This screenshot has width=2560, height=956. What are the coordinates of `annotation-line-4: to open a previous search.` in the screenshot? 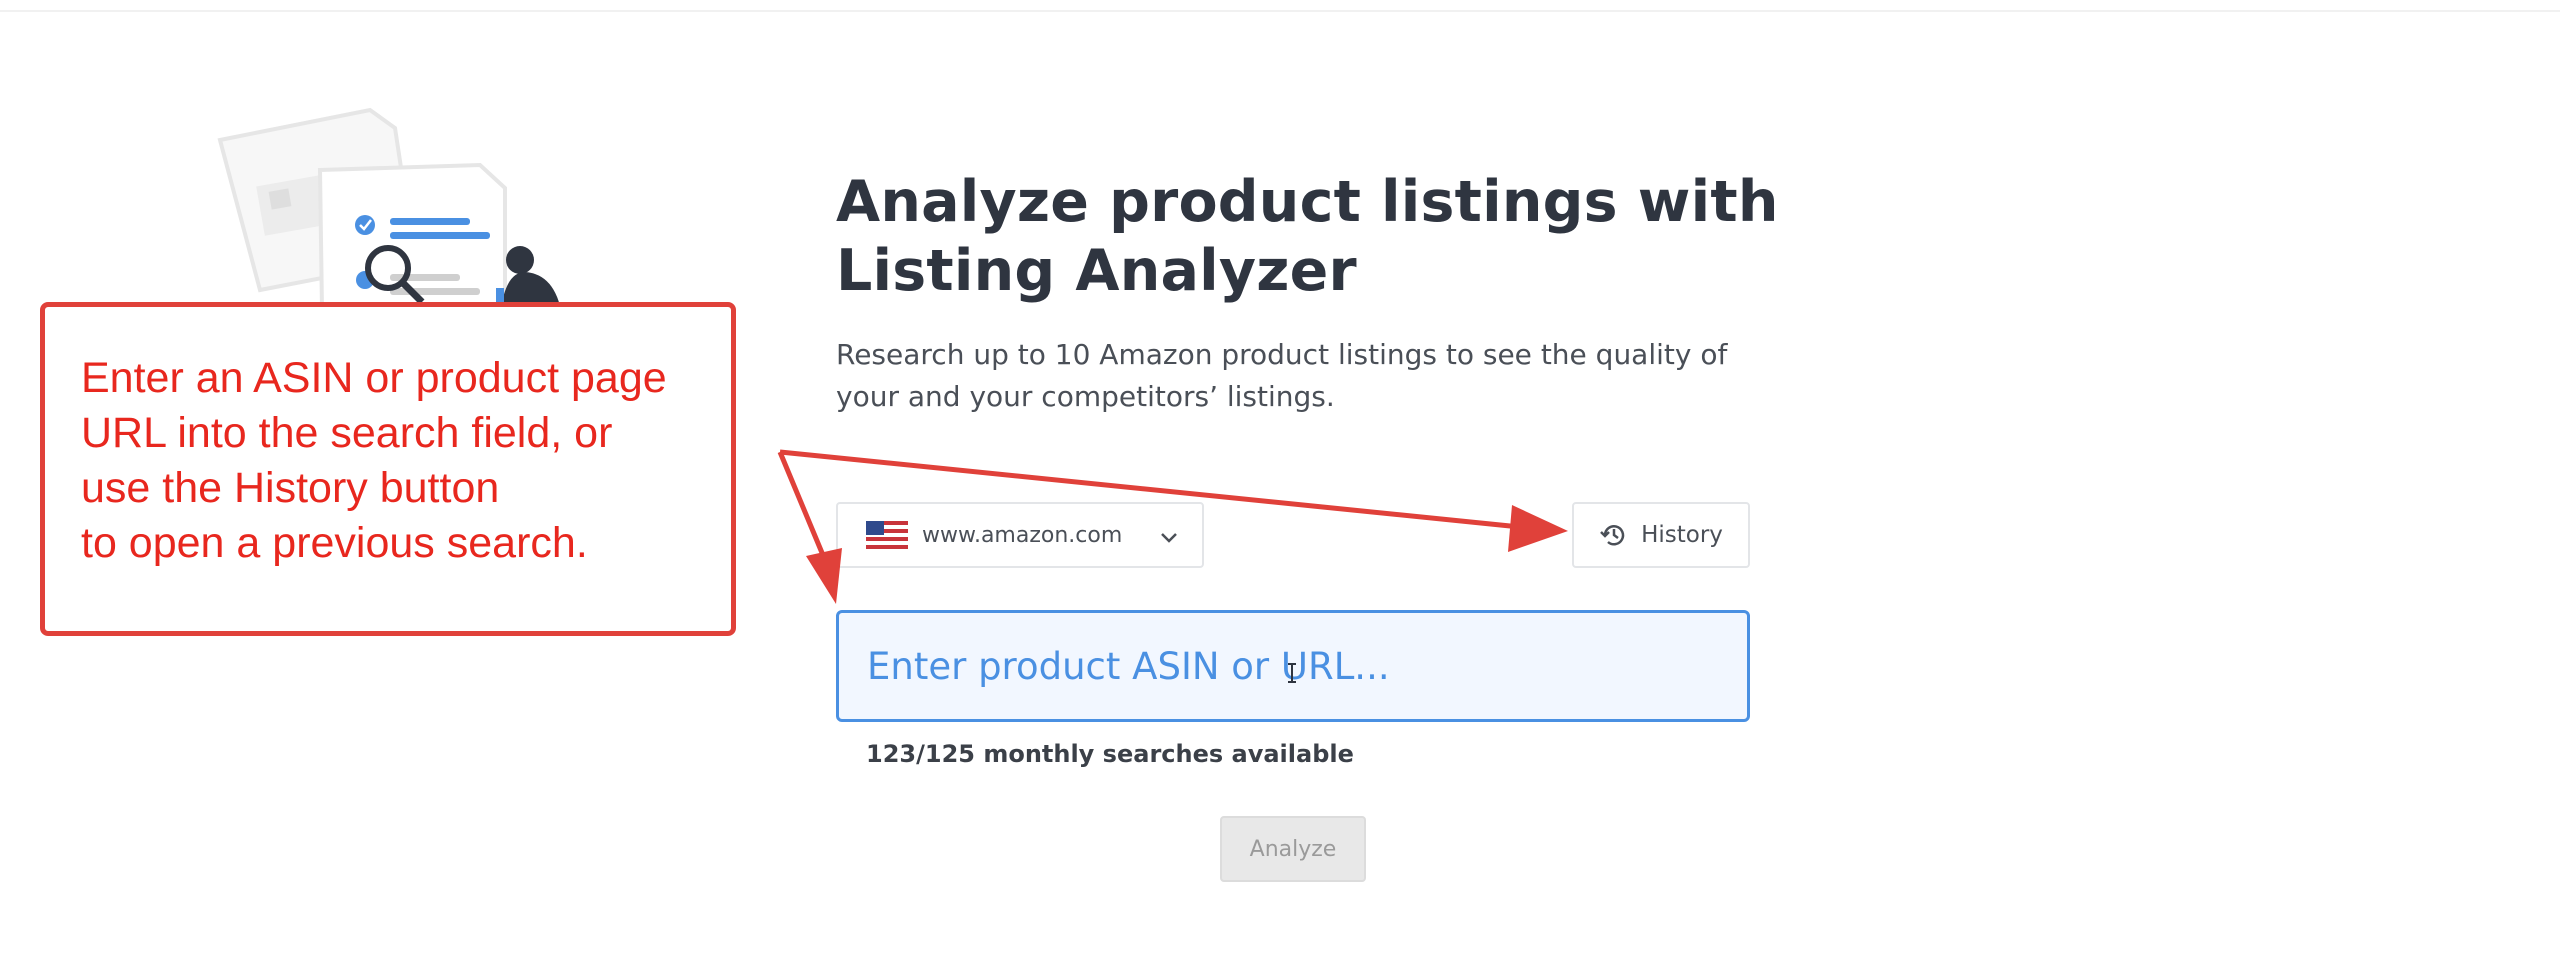 It's located at (334, 543).